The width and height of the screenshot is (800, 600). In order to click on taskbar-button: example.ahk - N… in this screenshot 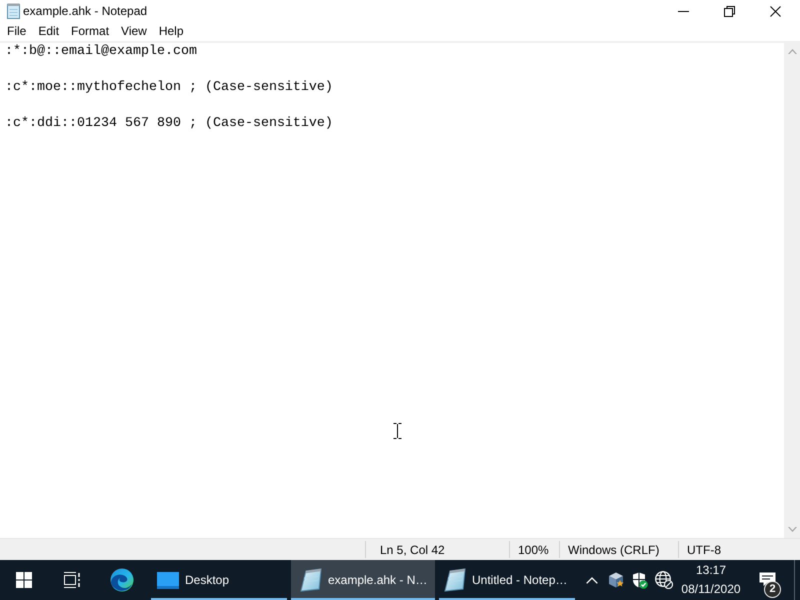, I will do `click(363, 580)`.